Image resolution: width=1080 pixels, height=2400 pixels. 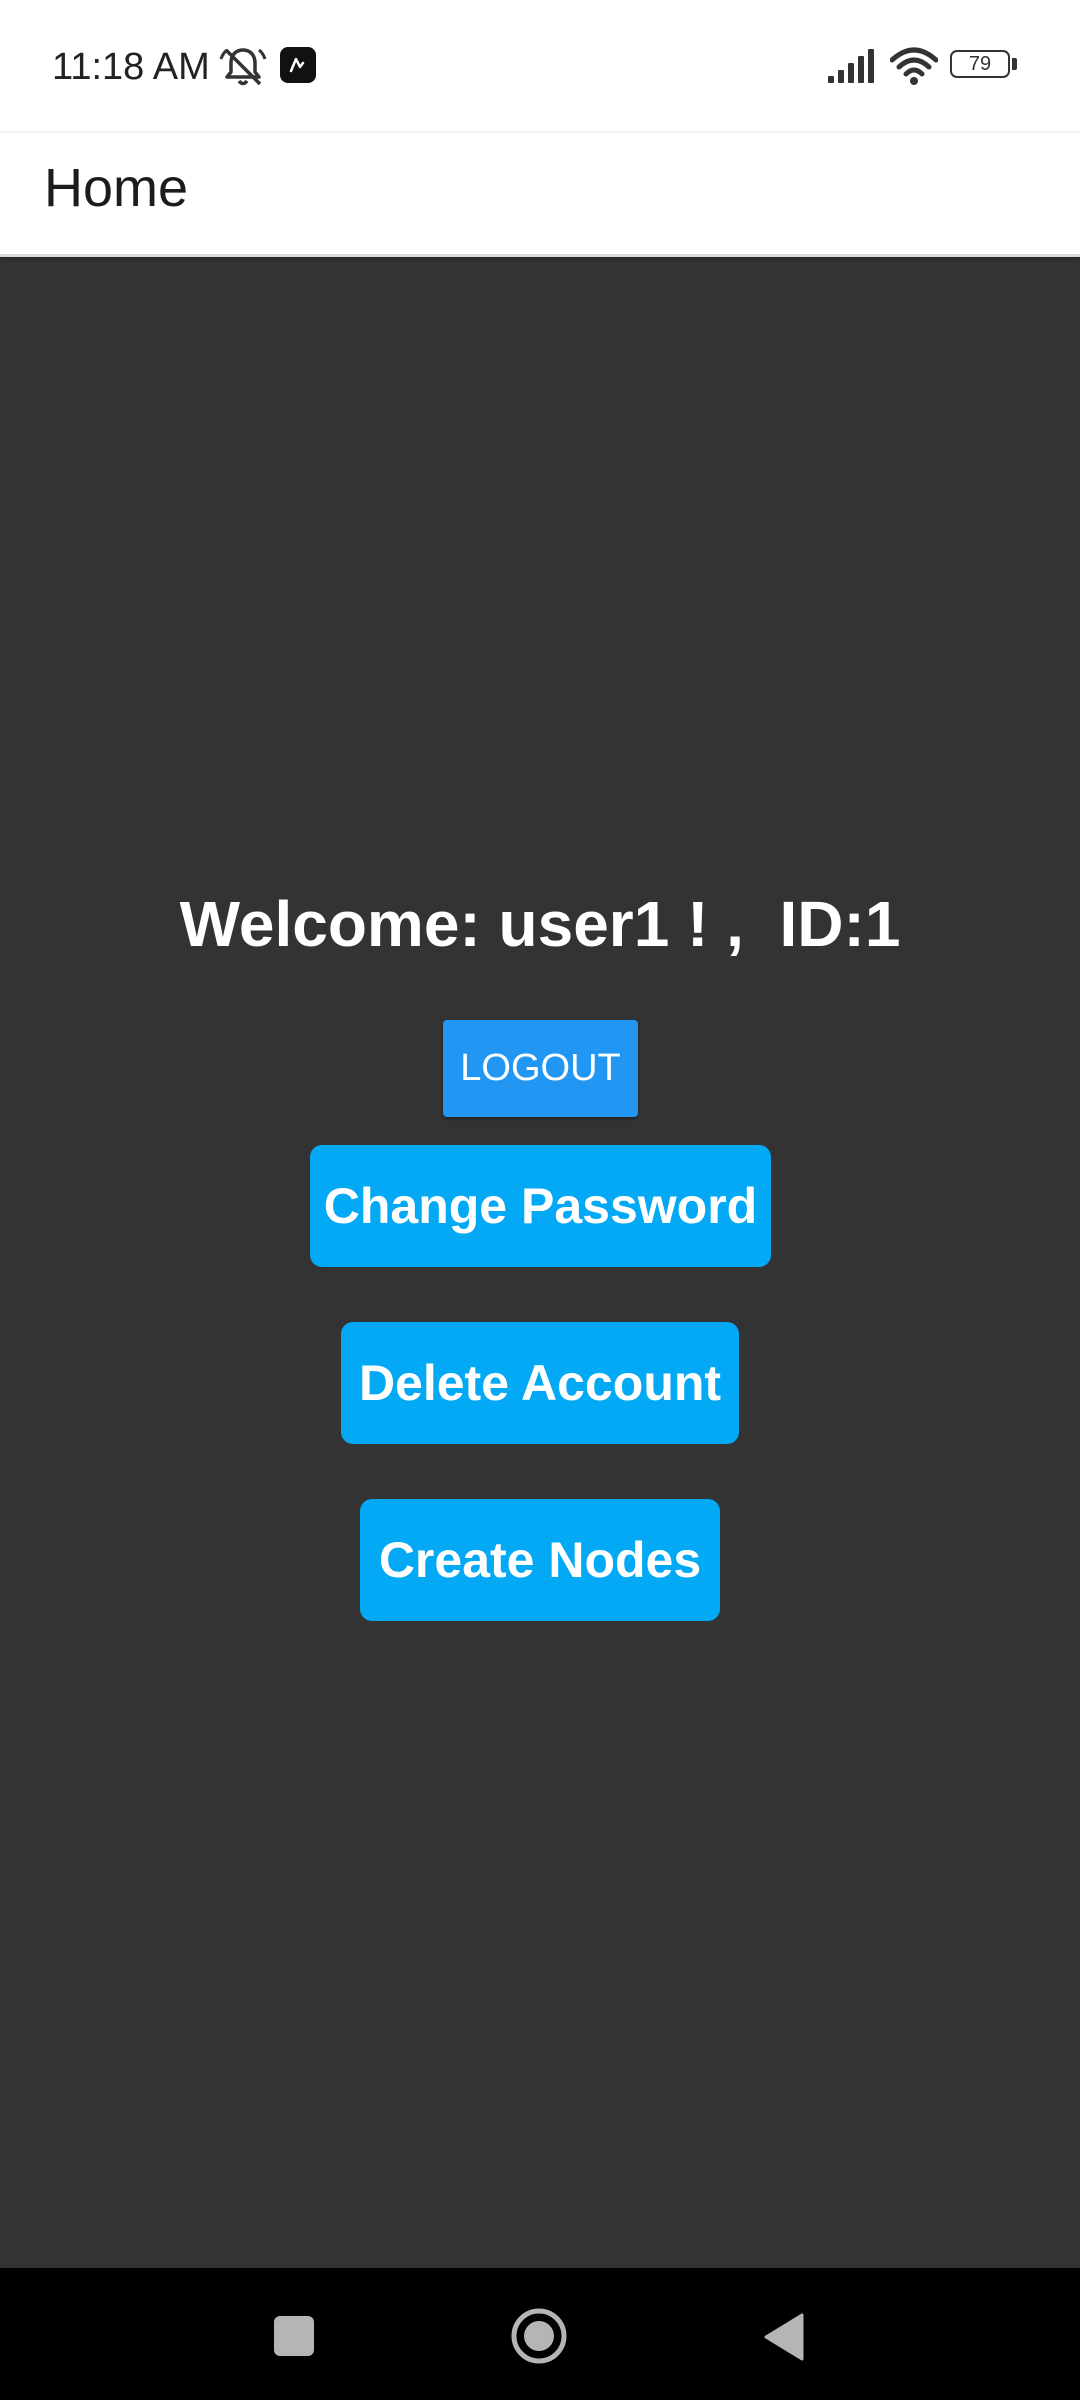 I want to click on status-time: 11:18 AM, so click(x=131, y=67).